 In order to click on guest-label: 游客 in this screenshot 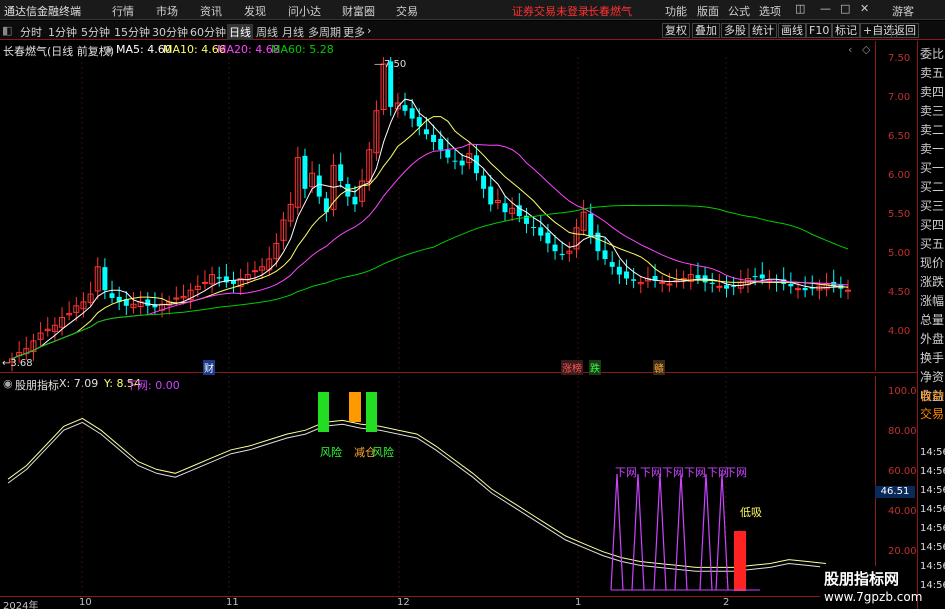, I will do `click(903, 11)`.